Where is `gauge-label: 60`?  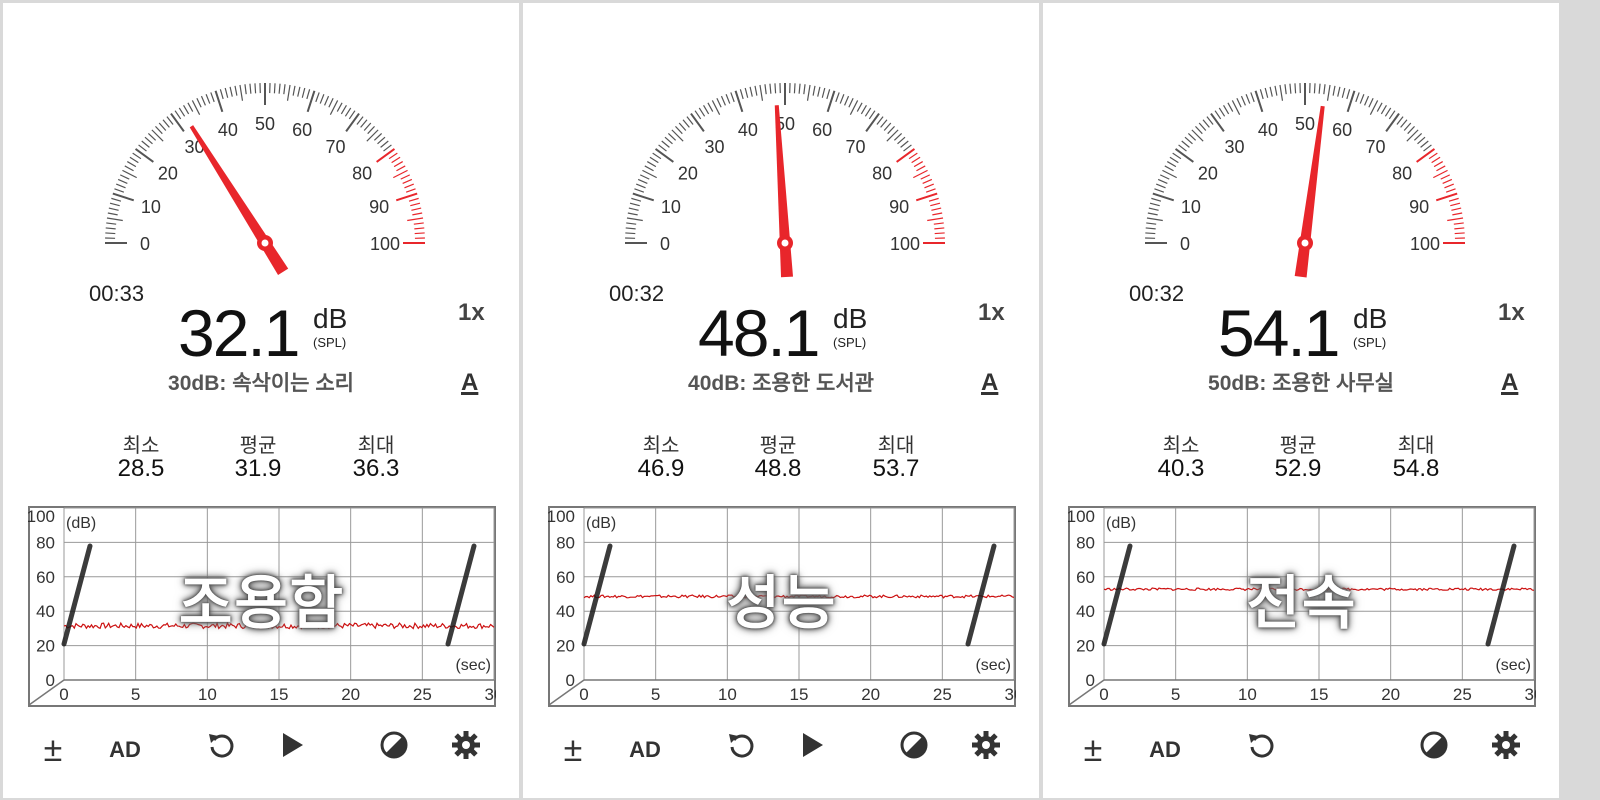
gauge-label: 60 is located at coordinates (822, 130).